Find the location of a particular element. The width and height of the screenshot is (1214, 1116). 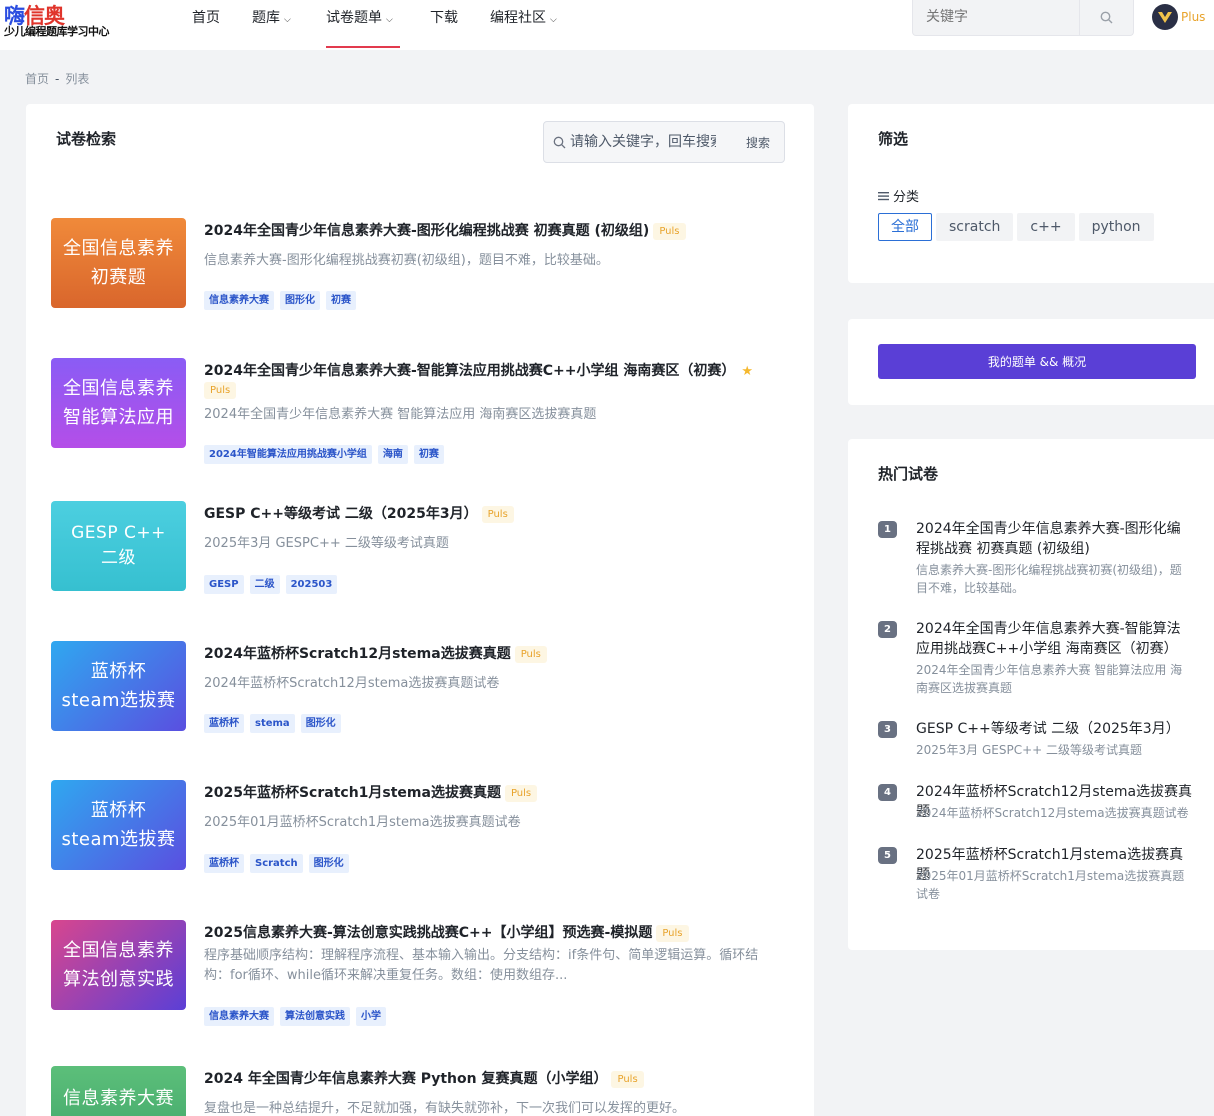

paper-title: 2024年全国青少年信息素养大赛-图形化编程挑战赛 初赛真题 (初级组) Puls is located at coordinates (494, 231).